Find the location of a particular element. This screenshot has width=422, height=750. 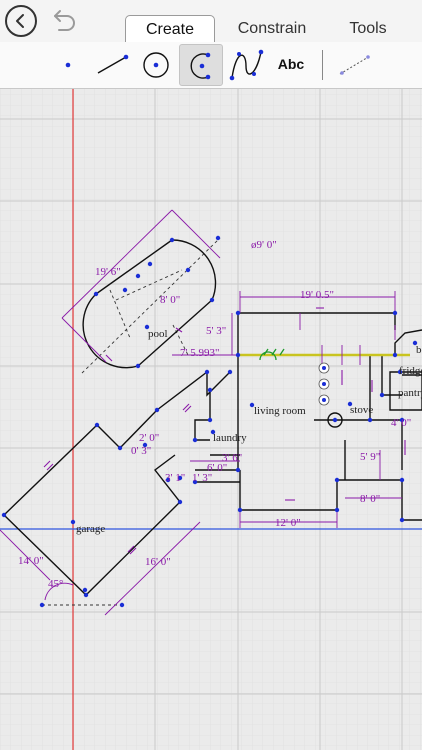

circle-tool is located at coordinates (156, 65).